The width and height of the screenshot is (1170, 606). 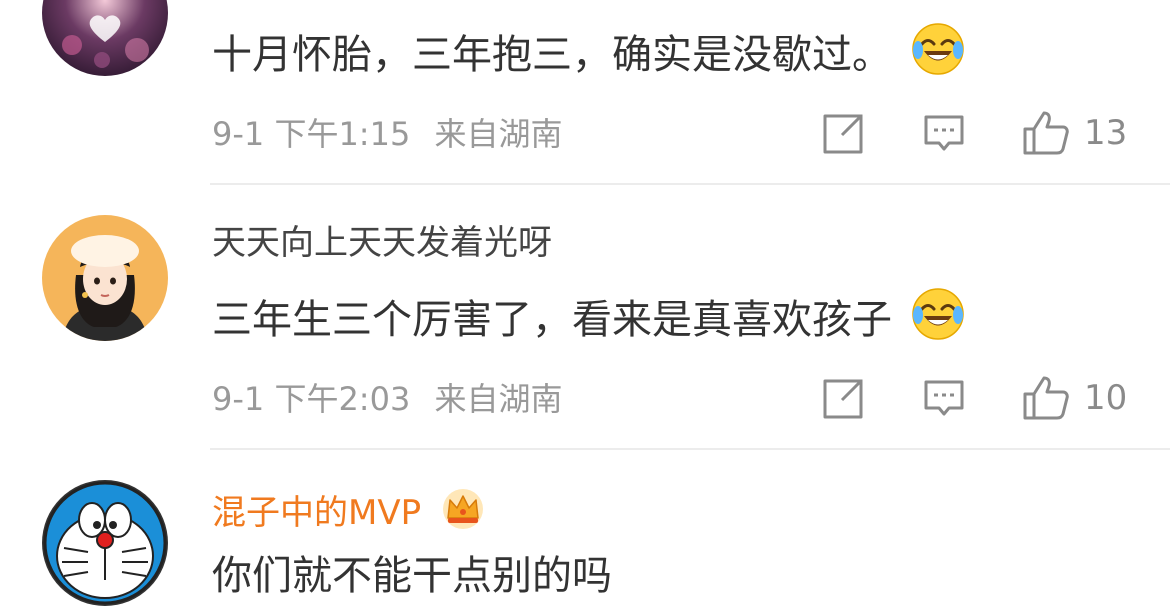 I want to click on like-button: 10, so click(x=1074, y=398).